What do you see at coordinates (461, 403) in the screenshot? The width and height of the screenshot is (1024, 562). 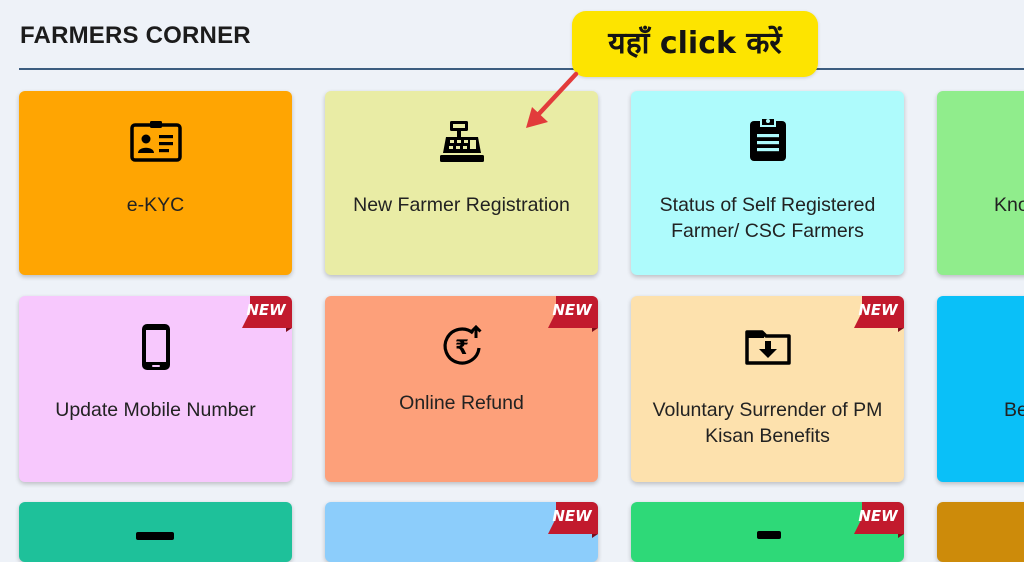 I see `card-label: Online Refund` at bounding box center [461, 403].